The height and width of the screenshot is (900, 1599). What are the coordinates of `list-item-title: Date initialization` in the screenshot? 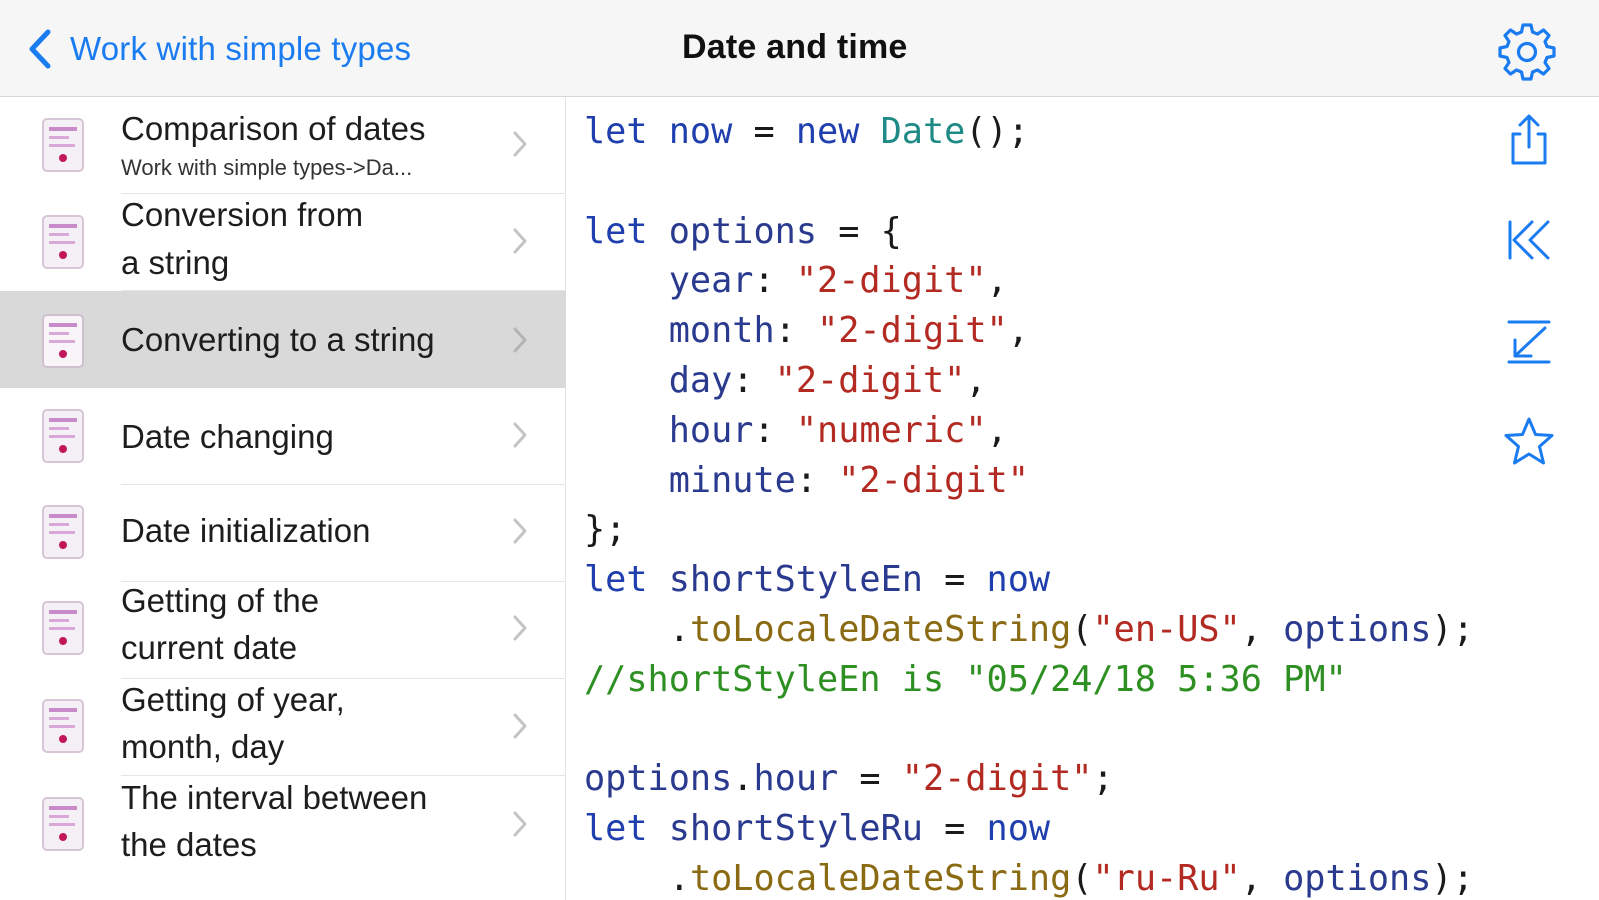 It's located at (246, 530).